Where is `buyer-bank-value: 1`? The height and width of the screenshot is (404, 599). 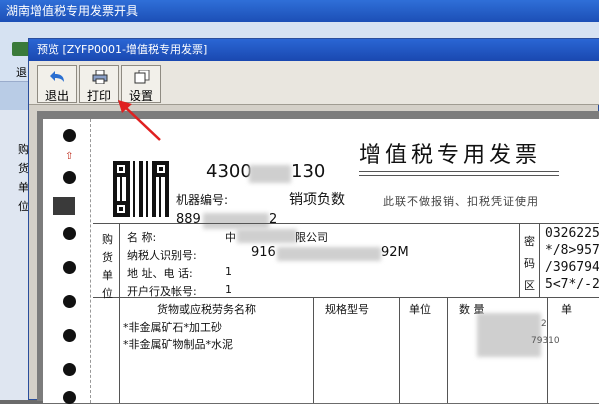 buyer-bank-value: 1 is located at coordinates (228, 289).